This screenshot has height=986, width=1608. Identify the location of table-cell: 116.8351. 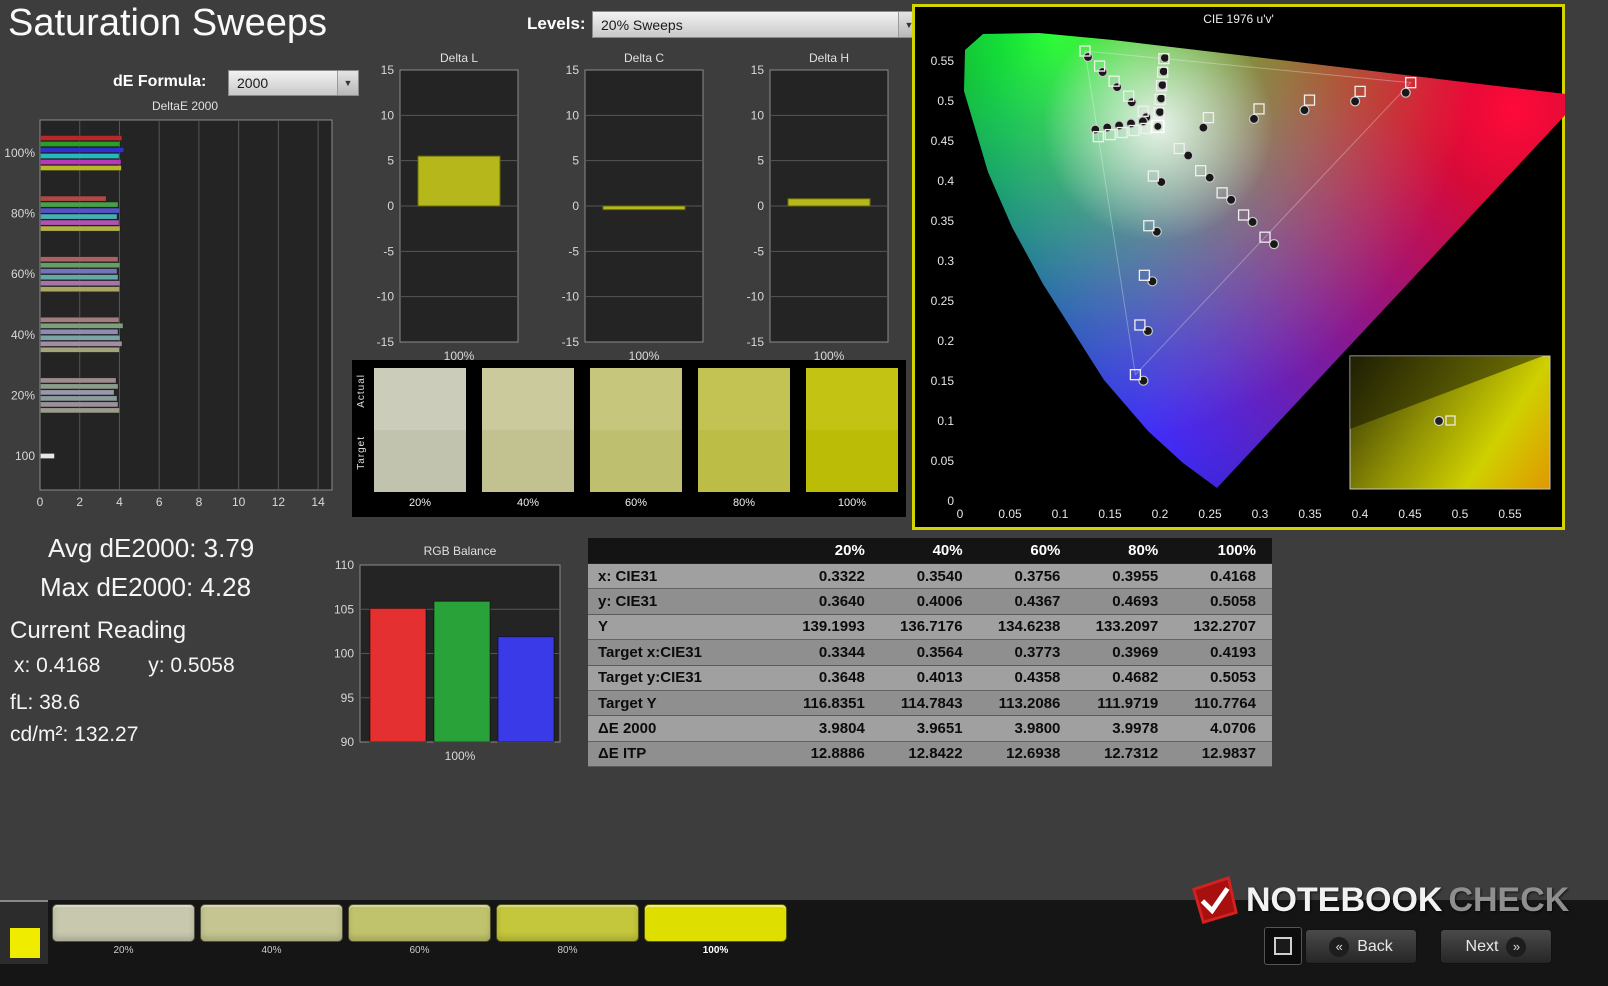
(834, 703).